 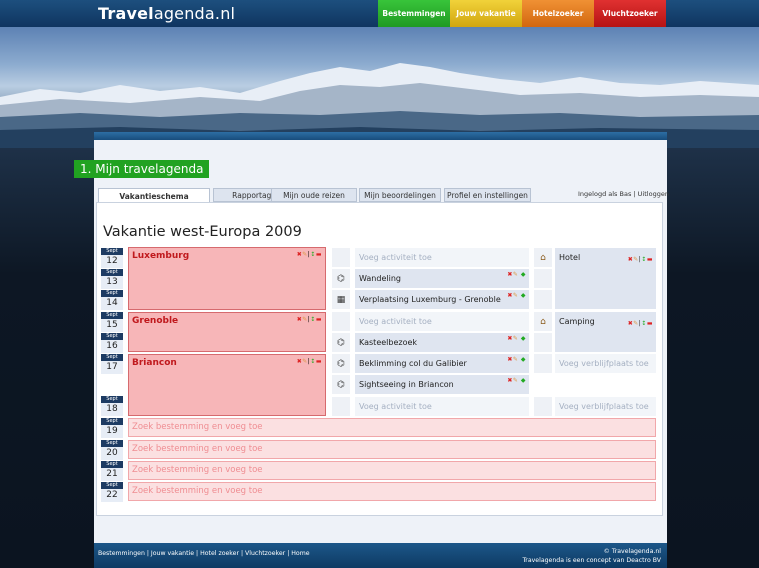 I want to click on day-label: Sept 19, so click(x=112, y=428).